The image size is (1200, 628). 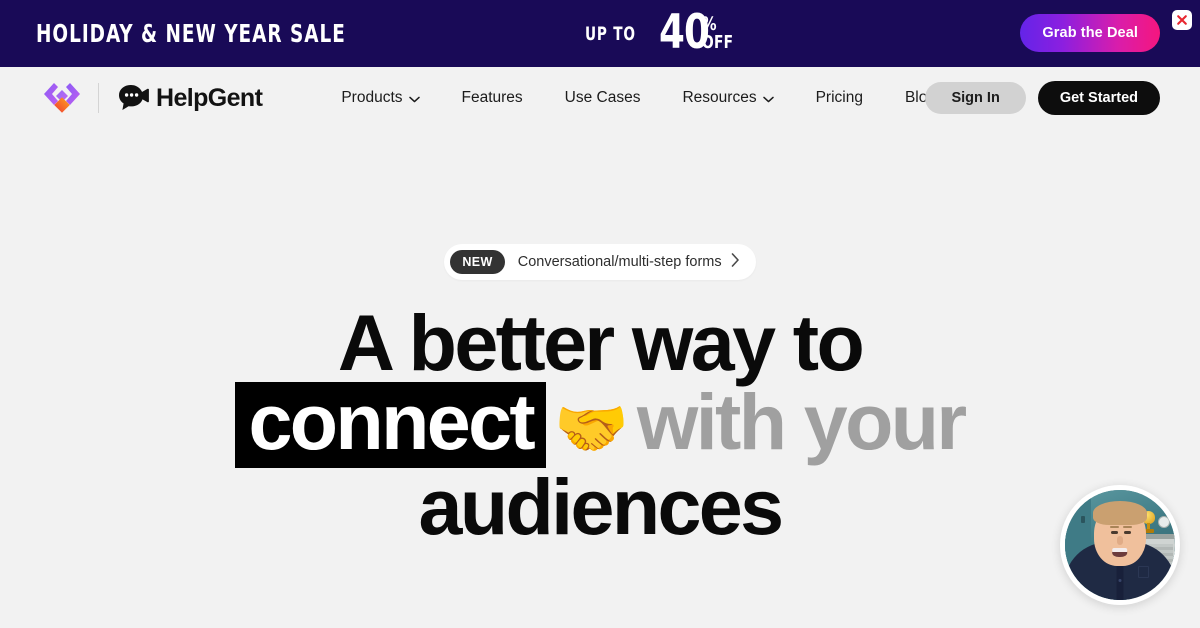 What do you see at coordinates (1127, 527) in the screenshot?
I see `person-brow-right` at bounding box center [1127, 527].